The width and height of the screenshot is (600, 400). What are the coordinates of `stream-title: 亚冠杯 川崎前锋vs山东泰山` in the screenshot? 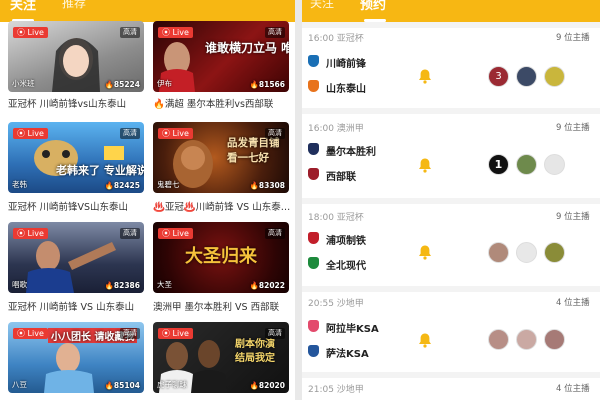 It's located at (77, 103).